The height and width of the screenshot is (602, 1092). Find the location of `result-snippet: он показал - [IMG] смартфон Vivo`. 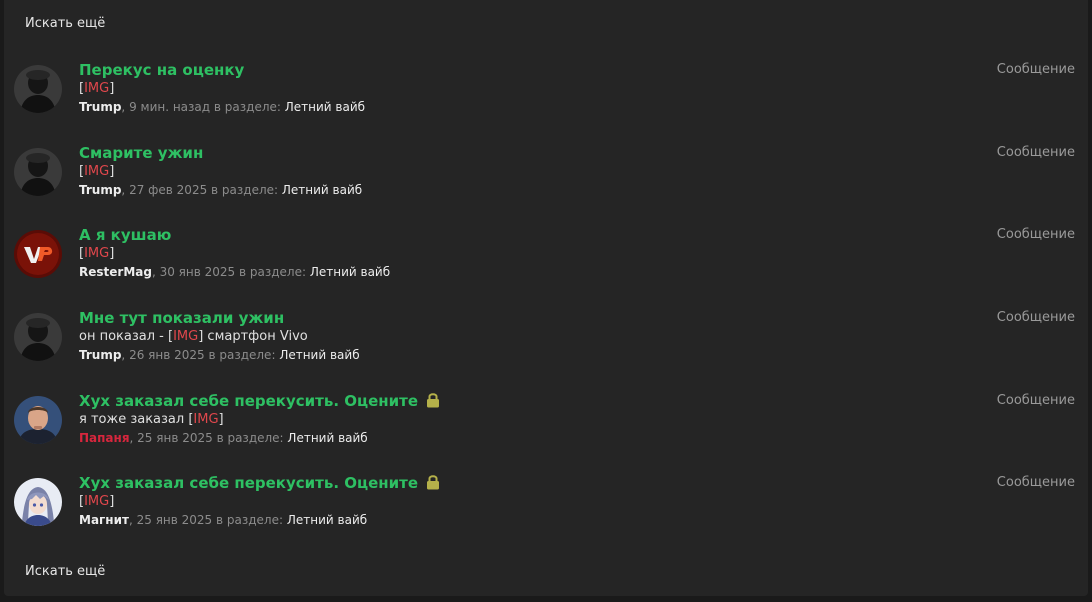

result-snippet: он показал - [IMG] смартфон Vivo is located at coordinates (193, 336).